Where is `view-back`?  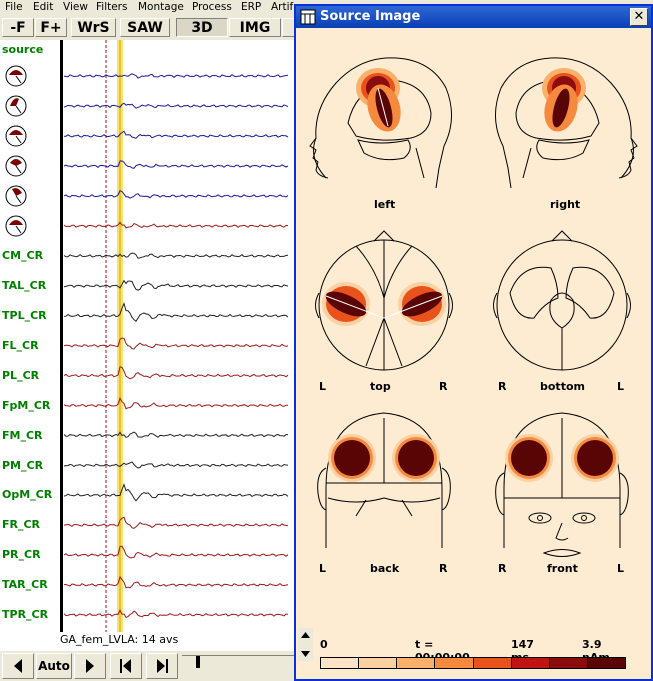 view-back is located at coordinates (384, 480).